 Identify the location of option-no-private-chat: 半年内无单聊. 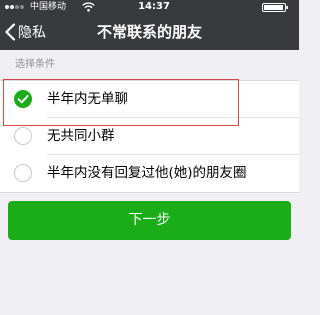
(149, 99).